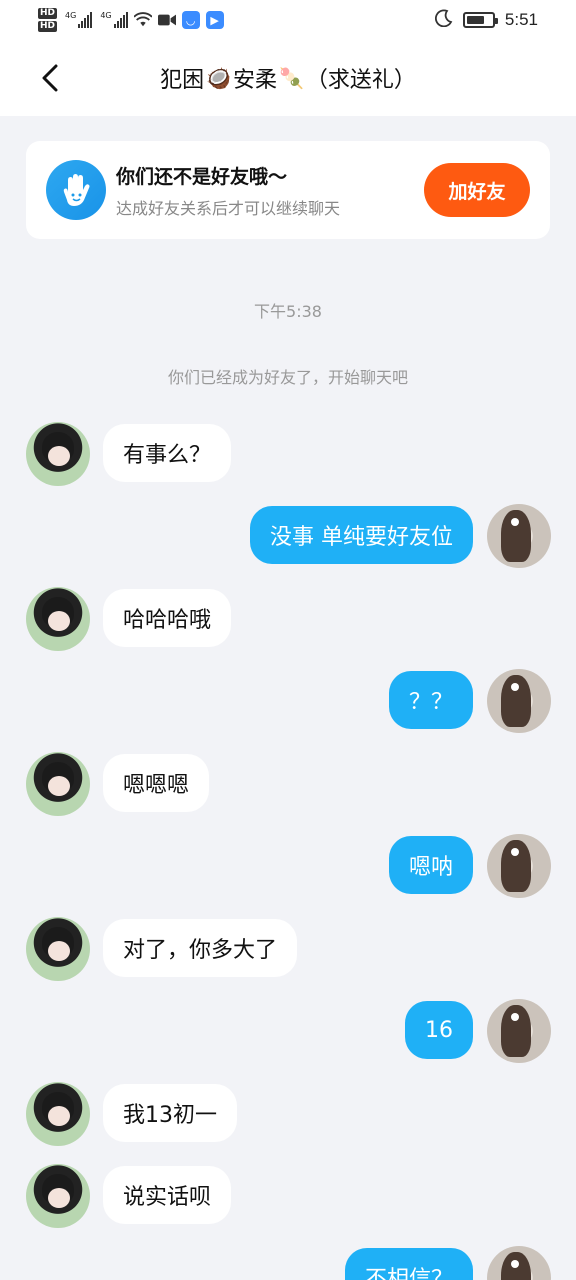 The image size is (576, 1280). I want to click on video-camera-icon, so click(166, 20).